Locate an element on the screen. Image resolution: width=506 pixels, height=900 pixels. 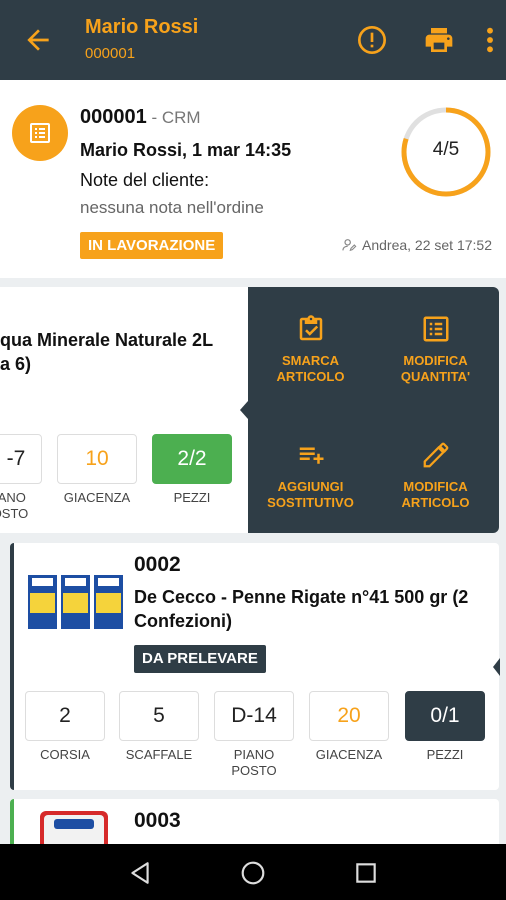
aisle-field: 2 is located at coordinates (65, 716).